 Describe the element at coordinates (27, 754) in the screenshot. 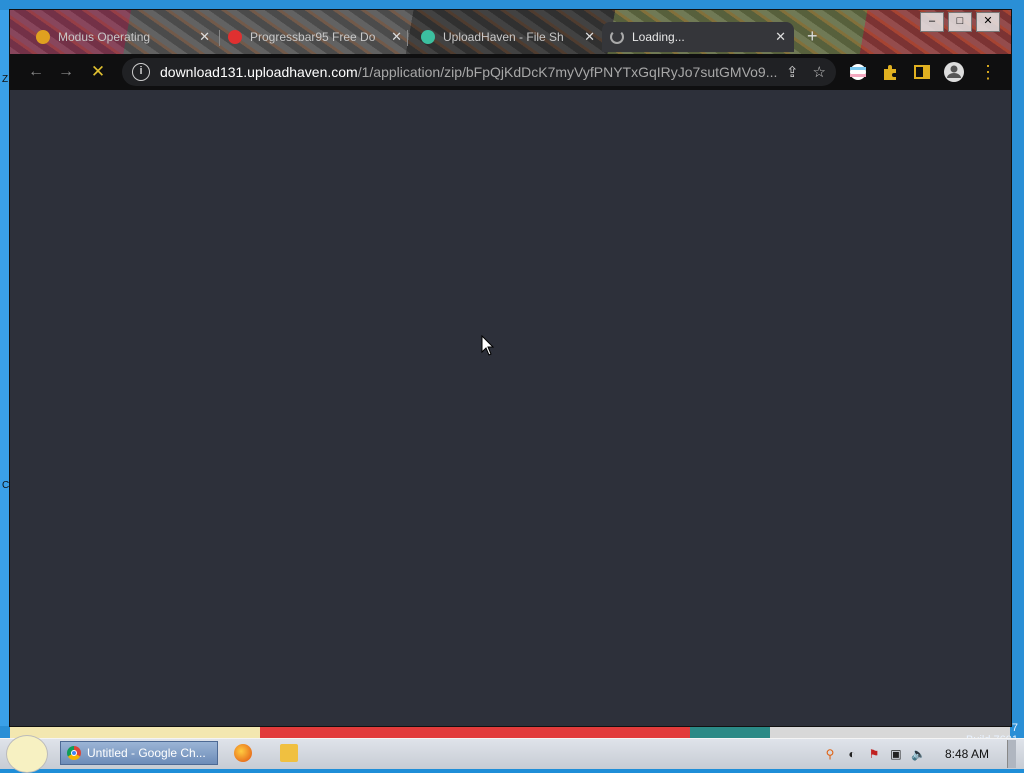

I see `start-button` at that location.